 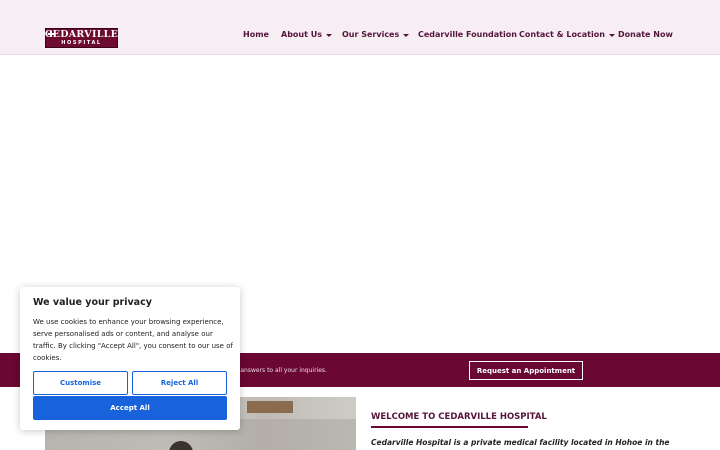 I want to click on request-appointment-button: Request an Appointment, so click(x=526, y=370).